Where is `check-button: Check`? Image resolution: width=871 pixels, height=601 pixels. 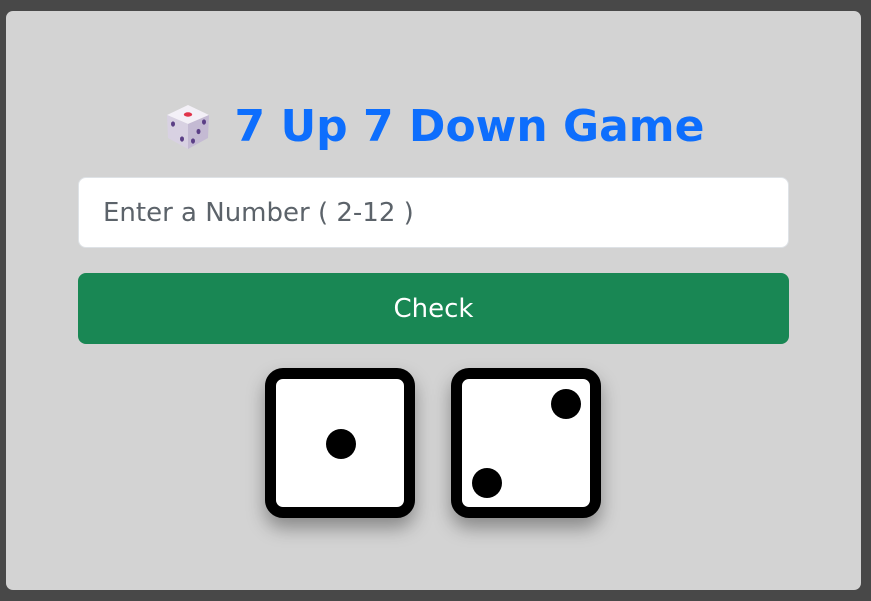 check-button: Check is located at coordinates (433, 308).